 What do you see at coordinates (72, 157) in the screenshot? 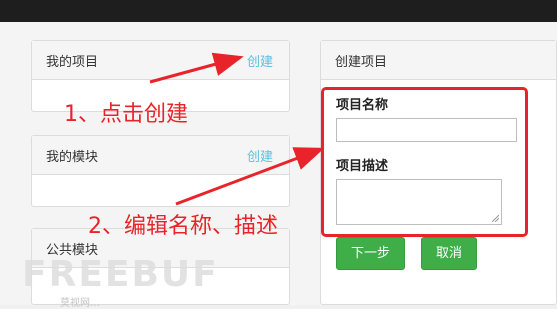
I see `my-modules-title: 我的模块` at bounding box center [72, 157].